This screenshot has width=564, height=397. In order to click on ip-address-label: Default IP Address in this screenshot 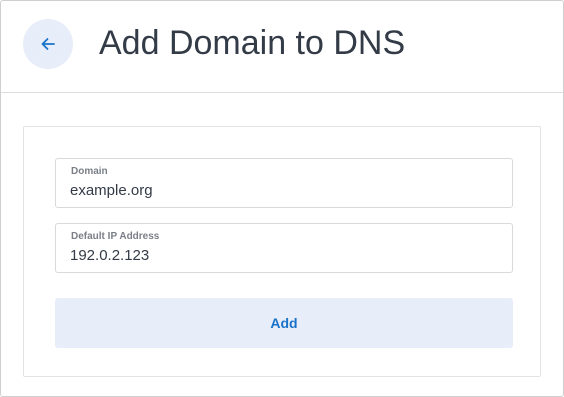, I will do `click(115, 236)`.